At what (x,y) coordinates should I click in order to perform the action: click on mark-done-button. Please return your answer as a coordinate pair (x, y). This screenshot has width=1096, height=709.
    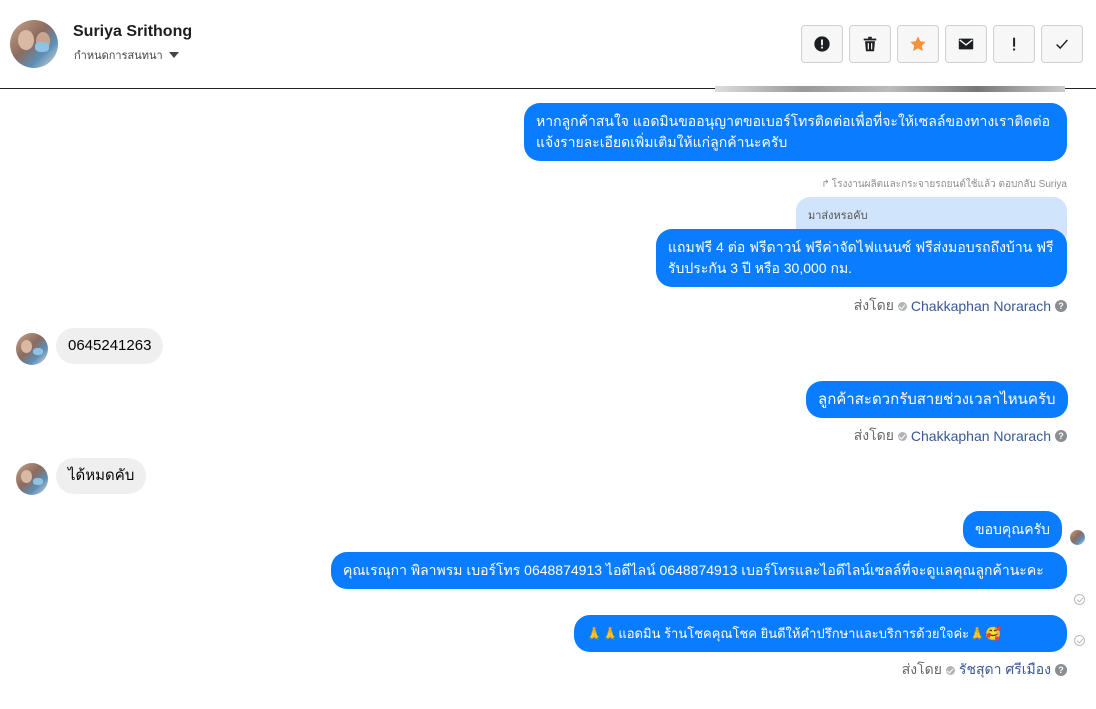
    Looking at the image, I should click on (1062, 44).